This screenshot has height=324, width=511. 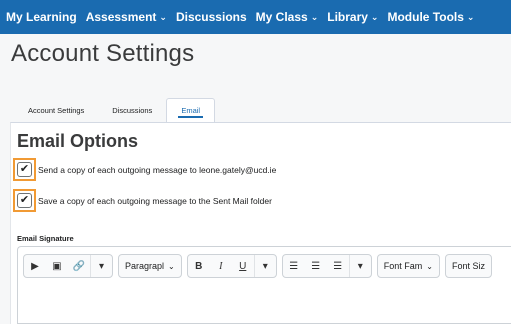 I want to click on nav-item-label: Module Tools, so click(x=425, y=17).